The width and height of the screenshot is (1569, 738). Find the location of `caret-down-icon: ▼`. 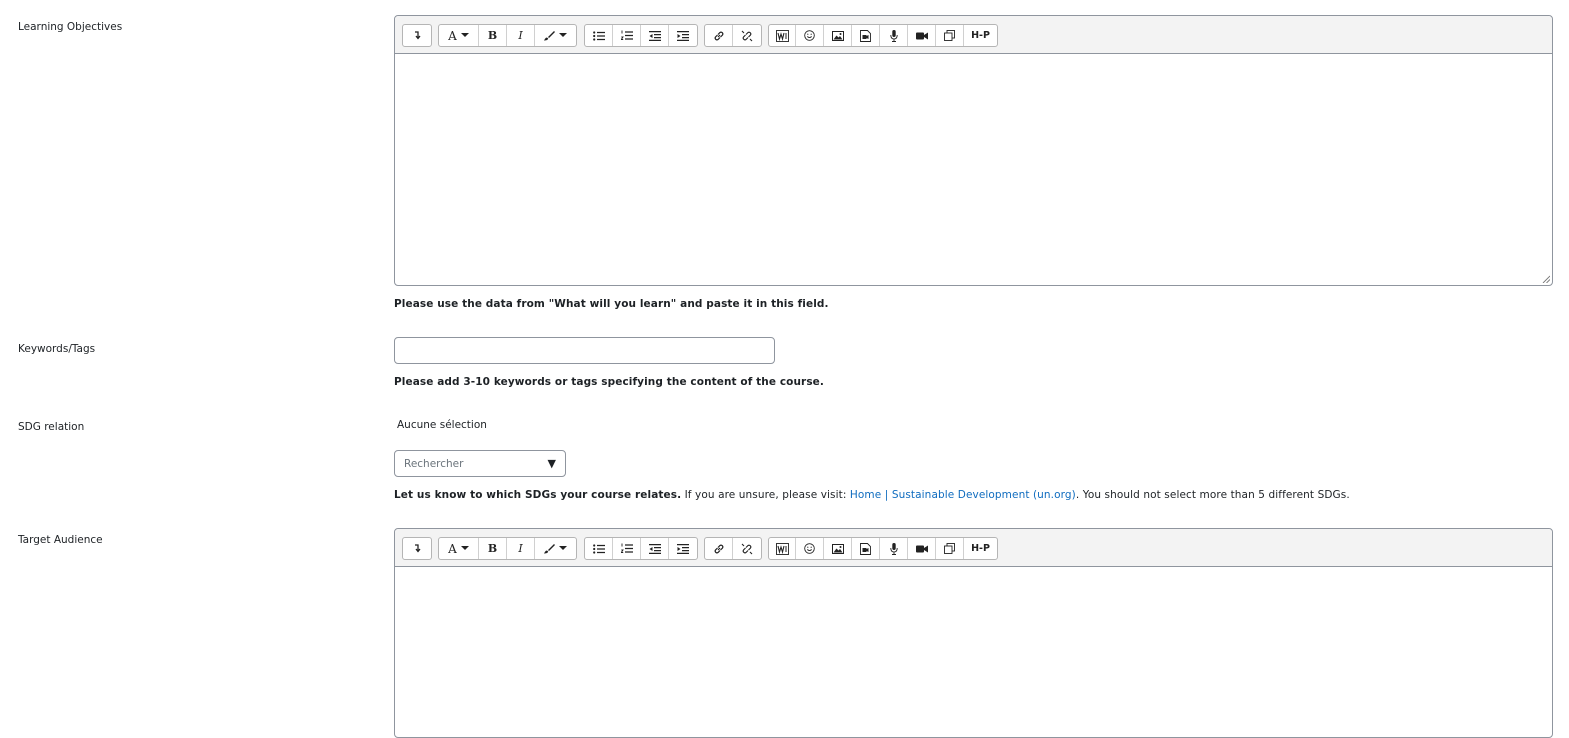

caret-down-icon: ▼ is located at coordinates (551, 463).